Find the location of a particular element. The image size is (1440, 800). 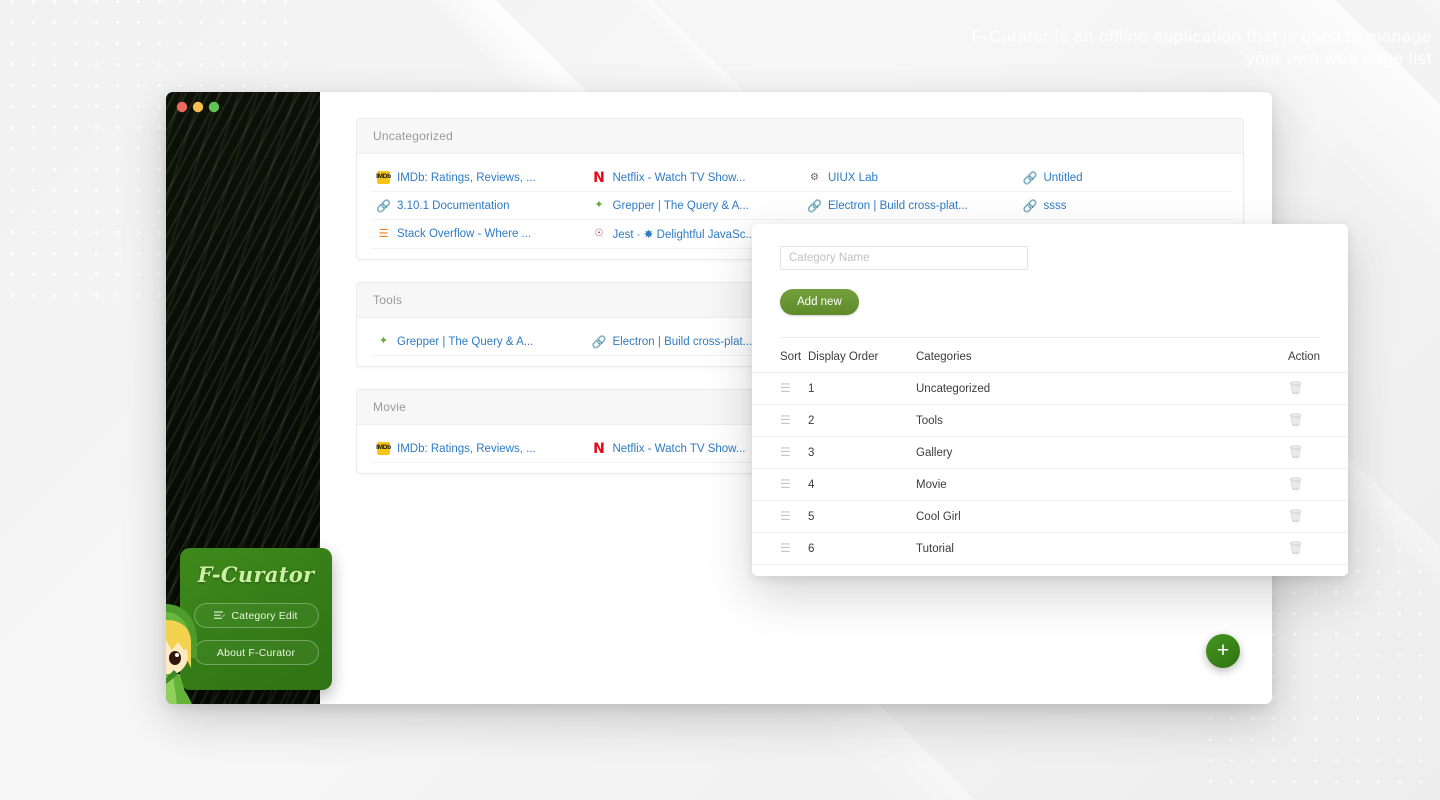

cell-category-name: Cool Girl is located at coordinates (1097, 516).